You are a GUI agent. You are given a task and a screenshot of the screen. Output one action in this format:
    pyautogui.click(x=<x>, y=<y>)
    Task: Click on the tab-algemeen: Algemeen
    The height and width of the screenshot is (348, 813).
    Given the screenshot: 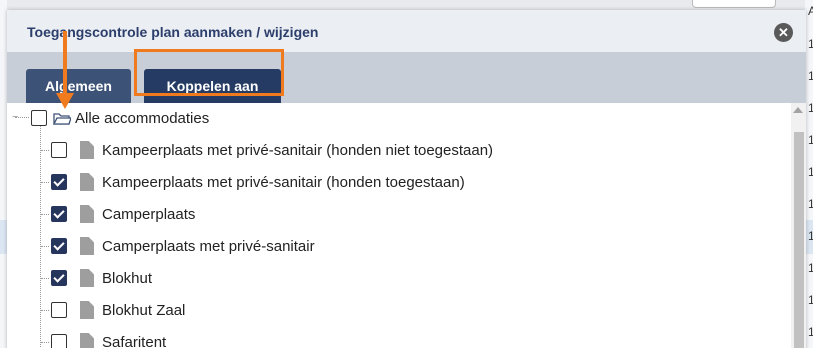 What is the action you would take?
    pyautogui.click(x=78, y=86)
    